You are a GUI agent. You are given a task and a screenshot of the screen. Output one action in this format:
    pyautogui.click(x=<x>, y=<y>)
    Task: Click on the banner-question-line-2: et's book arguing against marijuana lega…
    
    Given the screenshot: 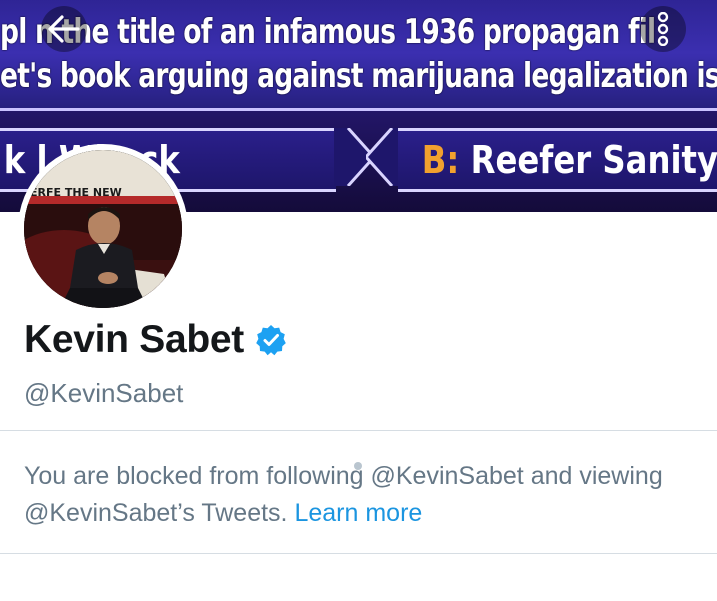 What is the action you would take?
    pyautogui.click(x=358, y=76)
    